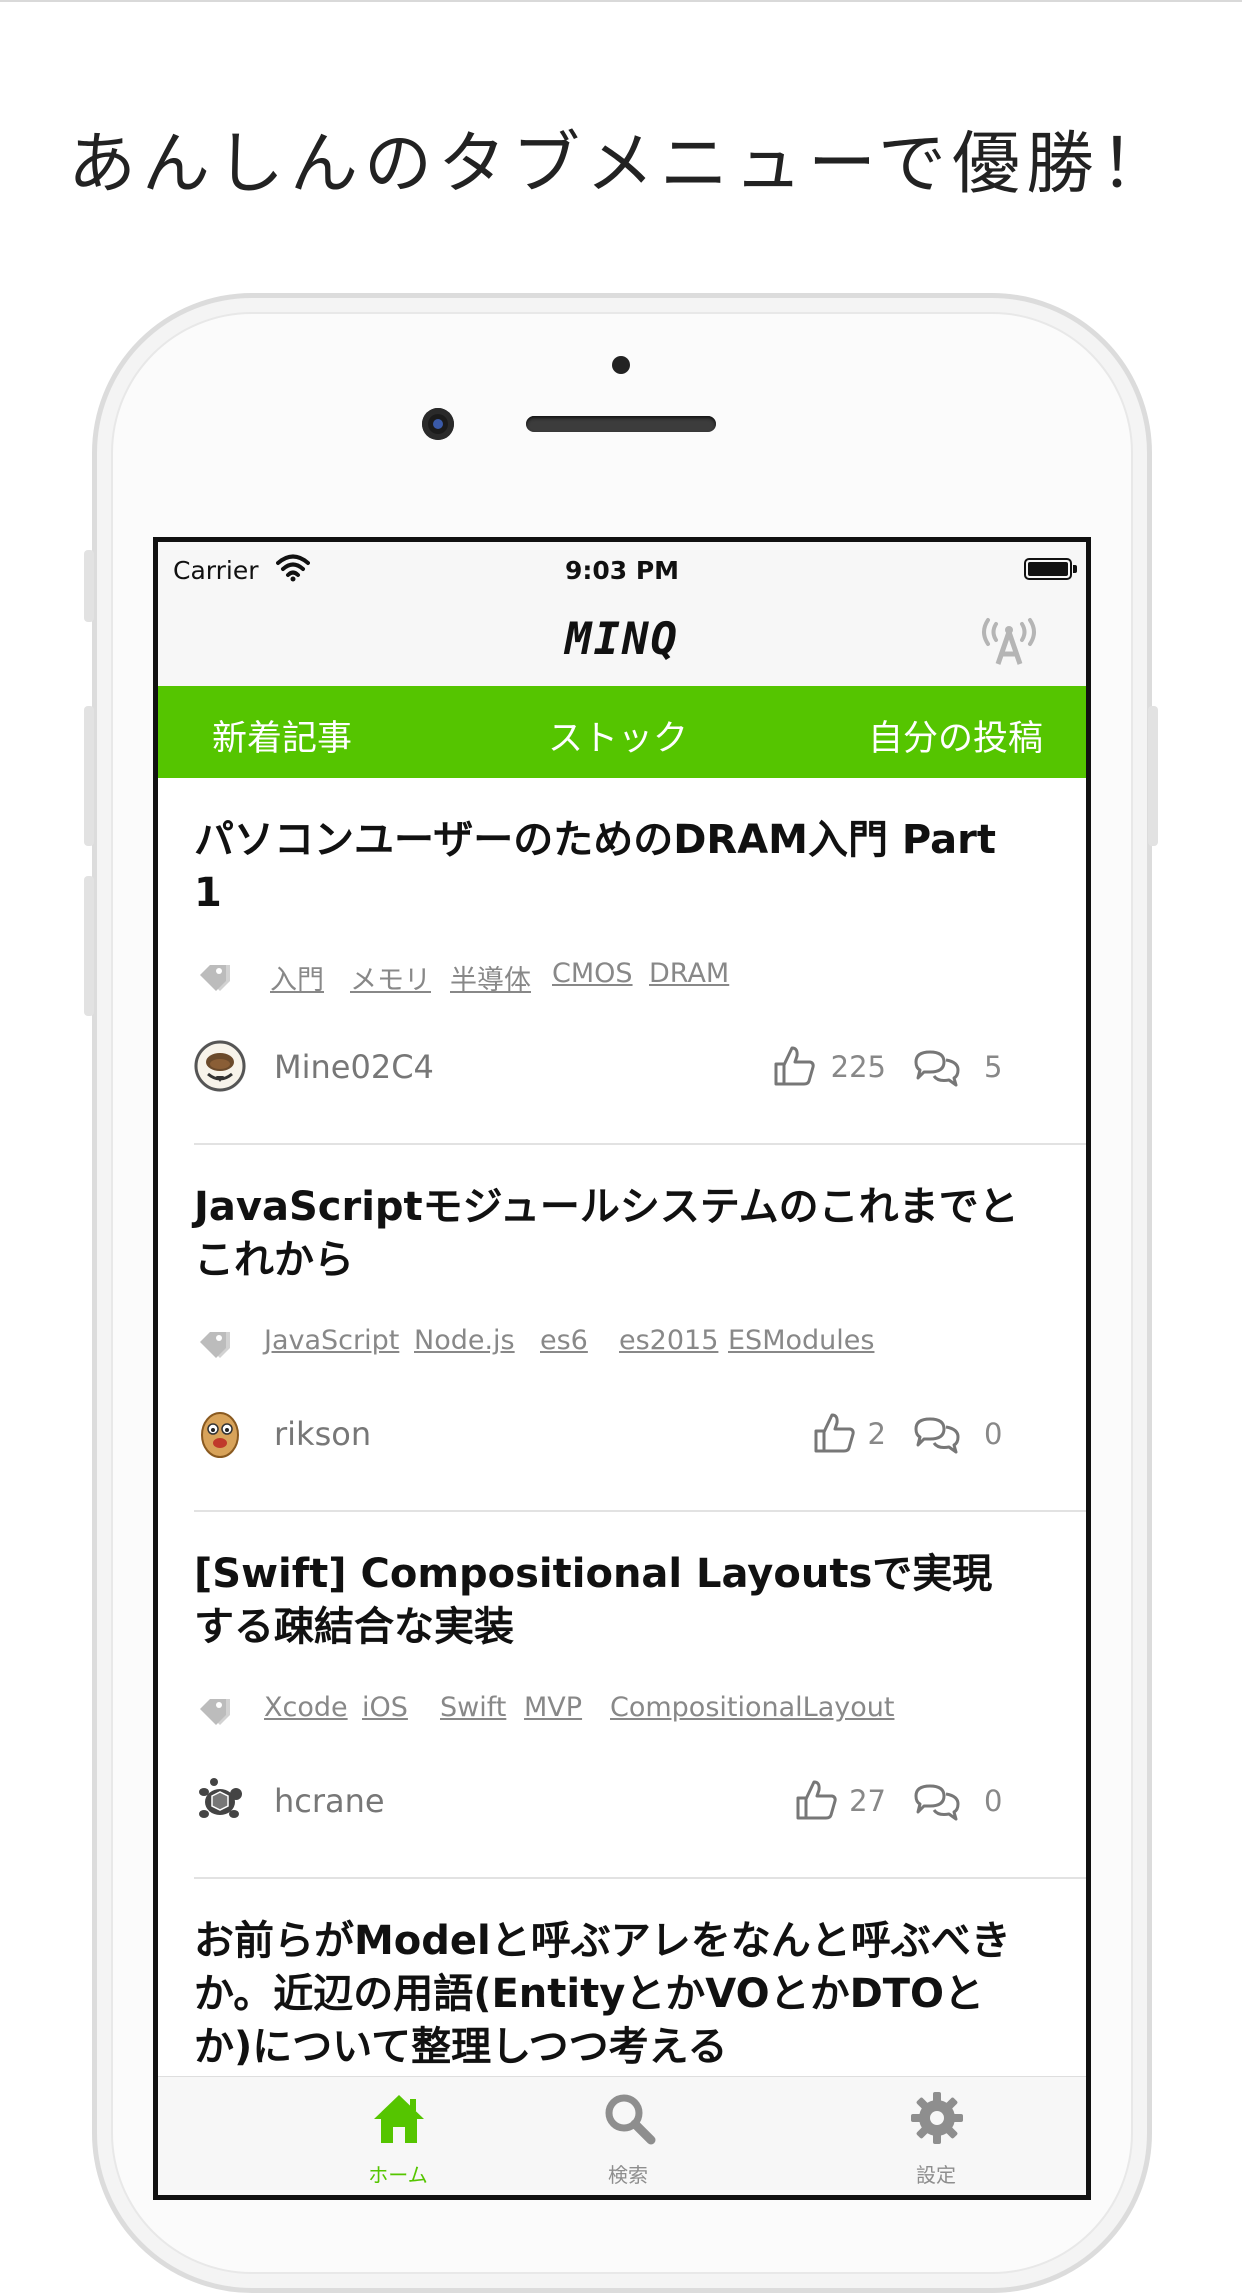  What do you see at coordinates (752, 1707) in the screenshot?
I see `tag-link: CompositionalLayout` at bounding box center [752, 1707].